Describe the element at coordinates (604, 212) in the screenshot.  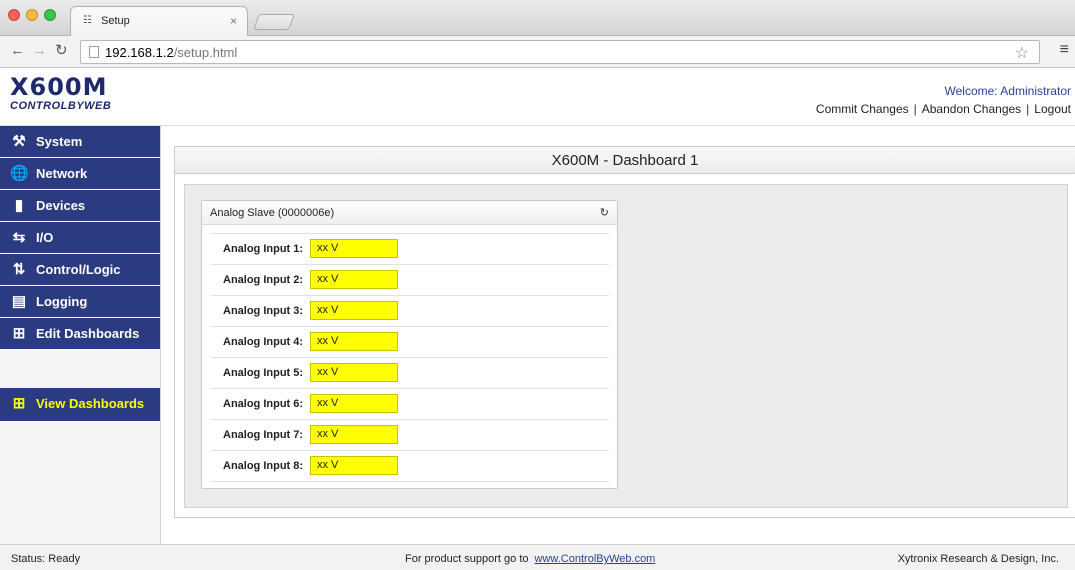
I see `refresh-icon: ↻` at that location.